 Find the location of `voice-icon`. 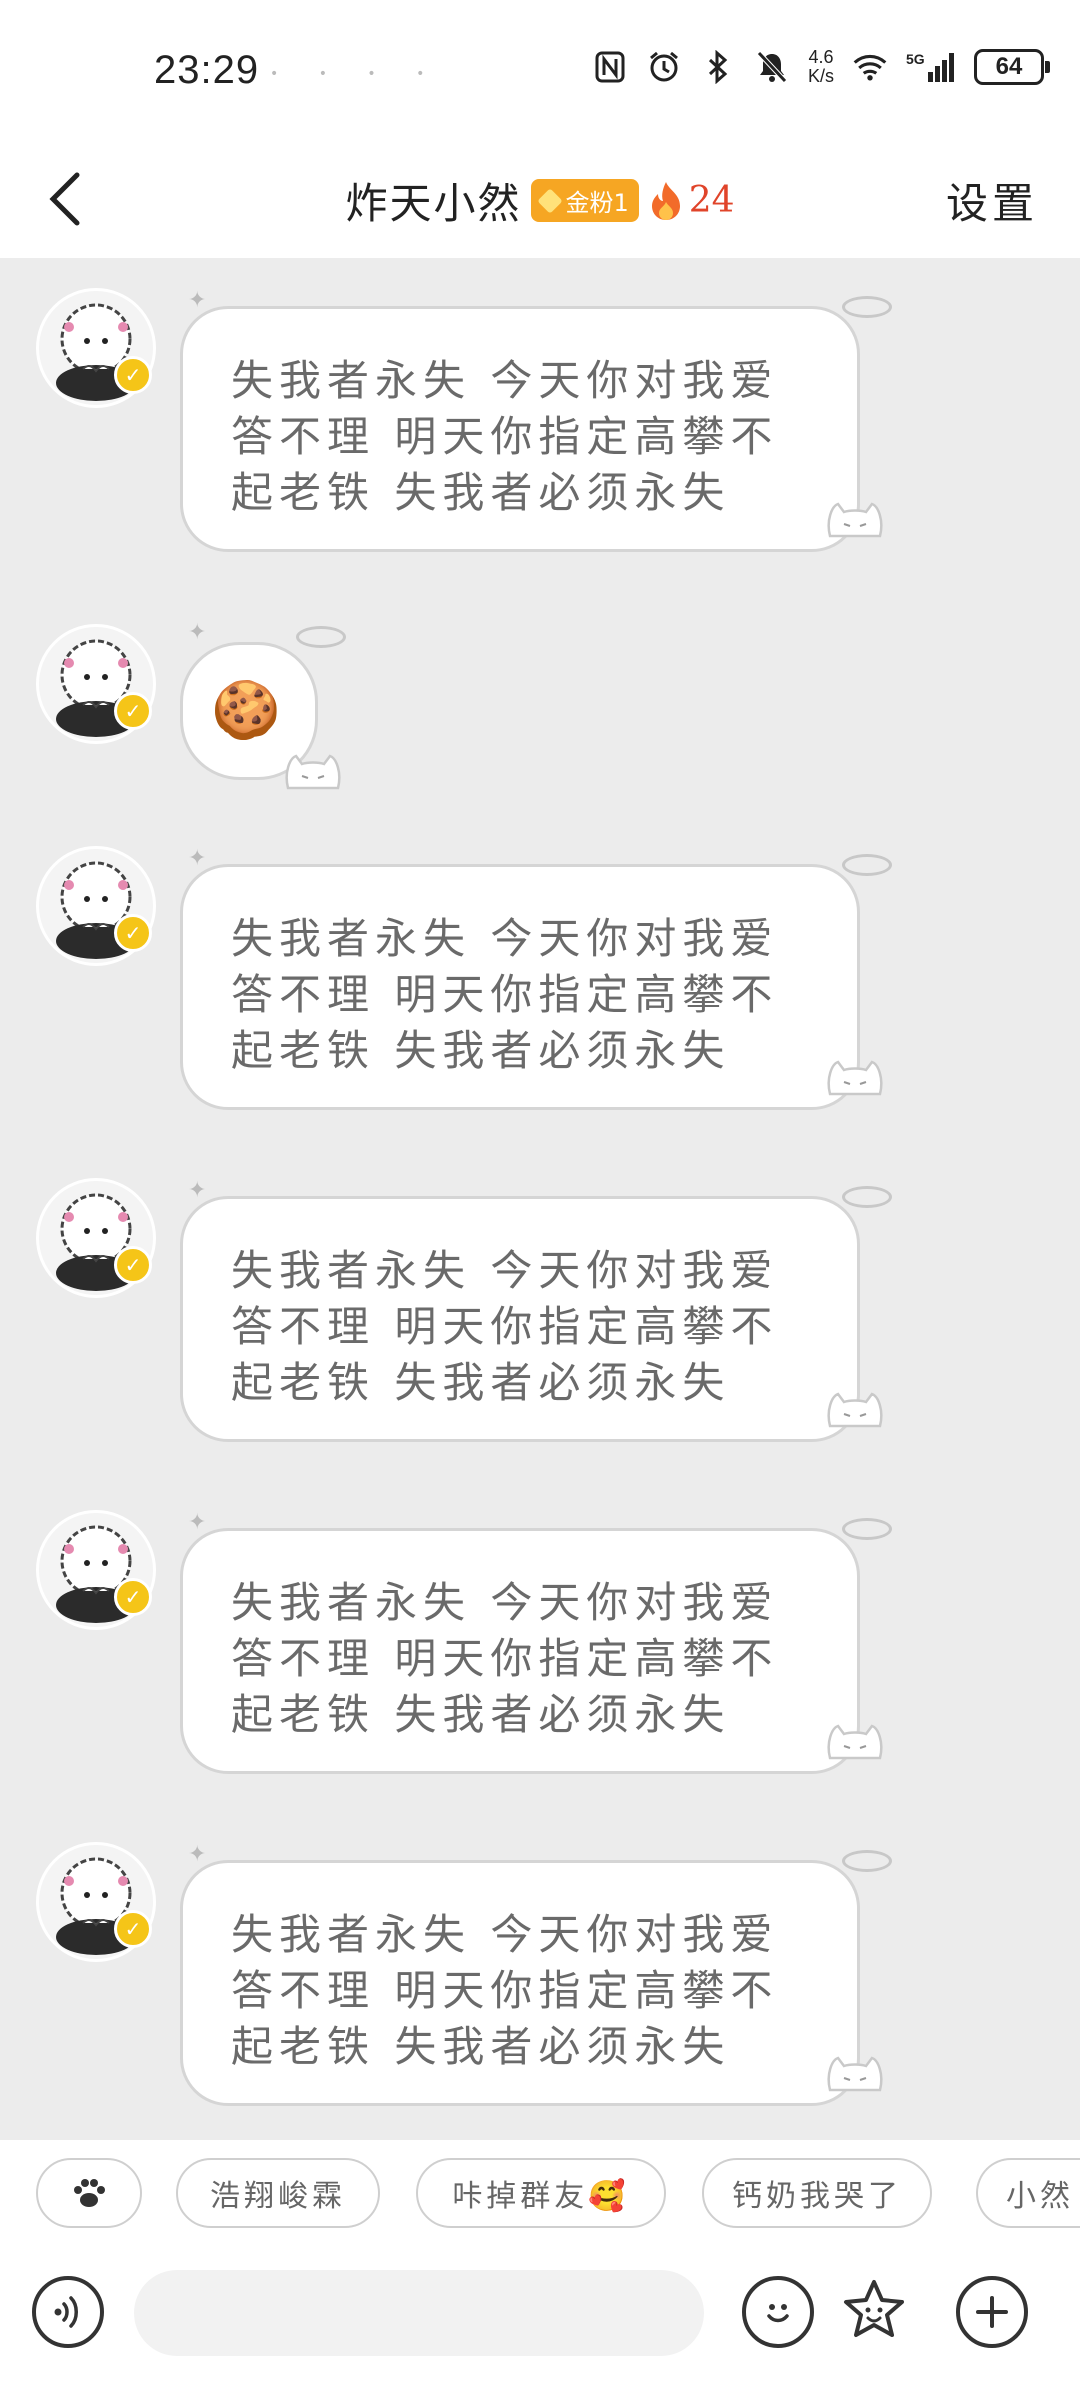

voice-icon is located at coordinates (66, 2312).